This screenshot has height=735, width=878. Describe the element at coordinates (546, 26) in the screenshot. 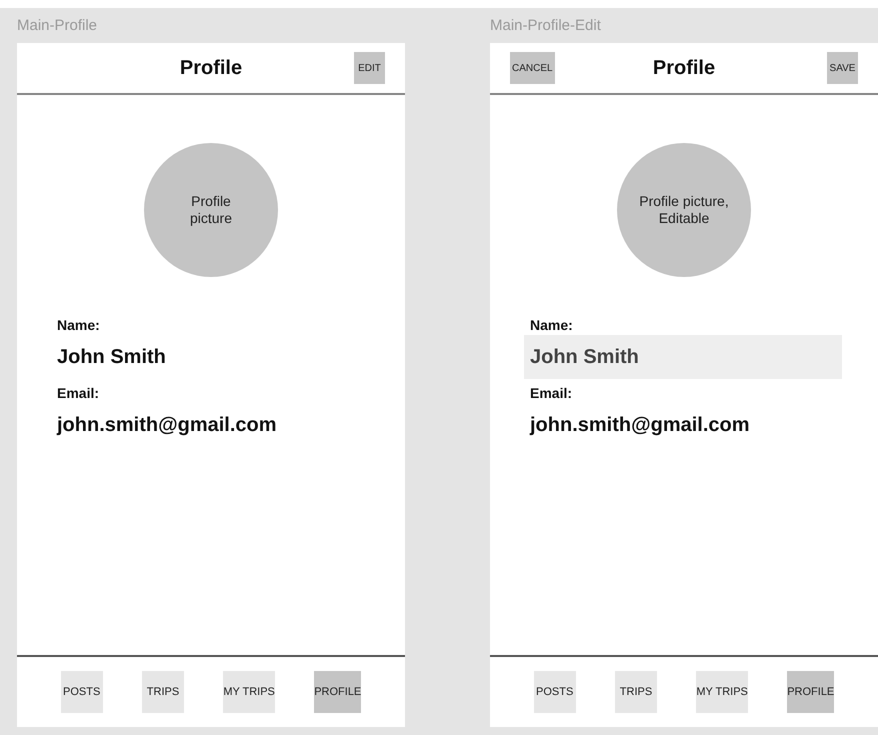

I see `frame-label: Main-Profile-Edit` at that location.